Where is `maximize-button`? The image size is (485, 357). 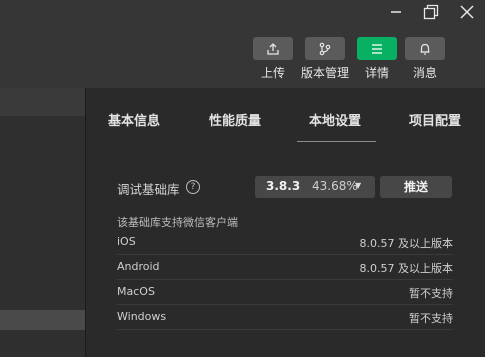 maximize-button is located at coordinates (431, 12).